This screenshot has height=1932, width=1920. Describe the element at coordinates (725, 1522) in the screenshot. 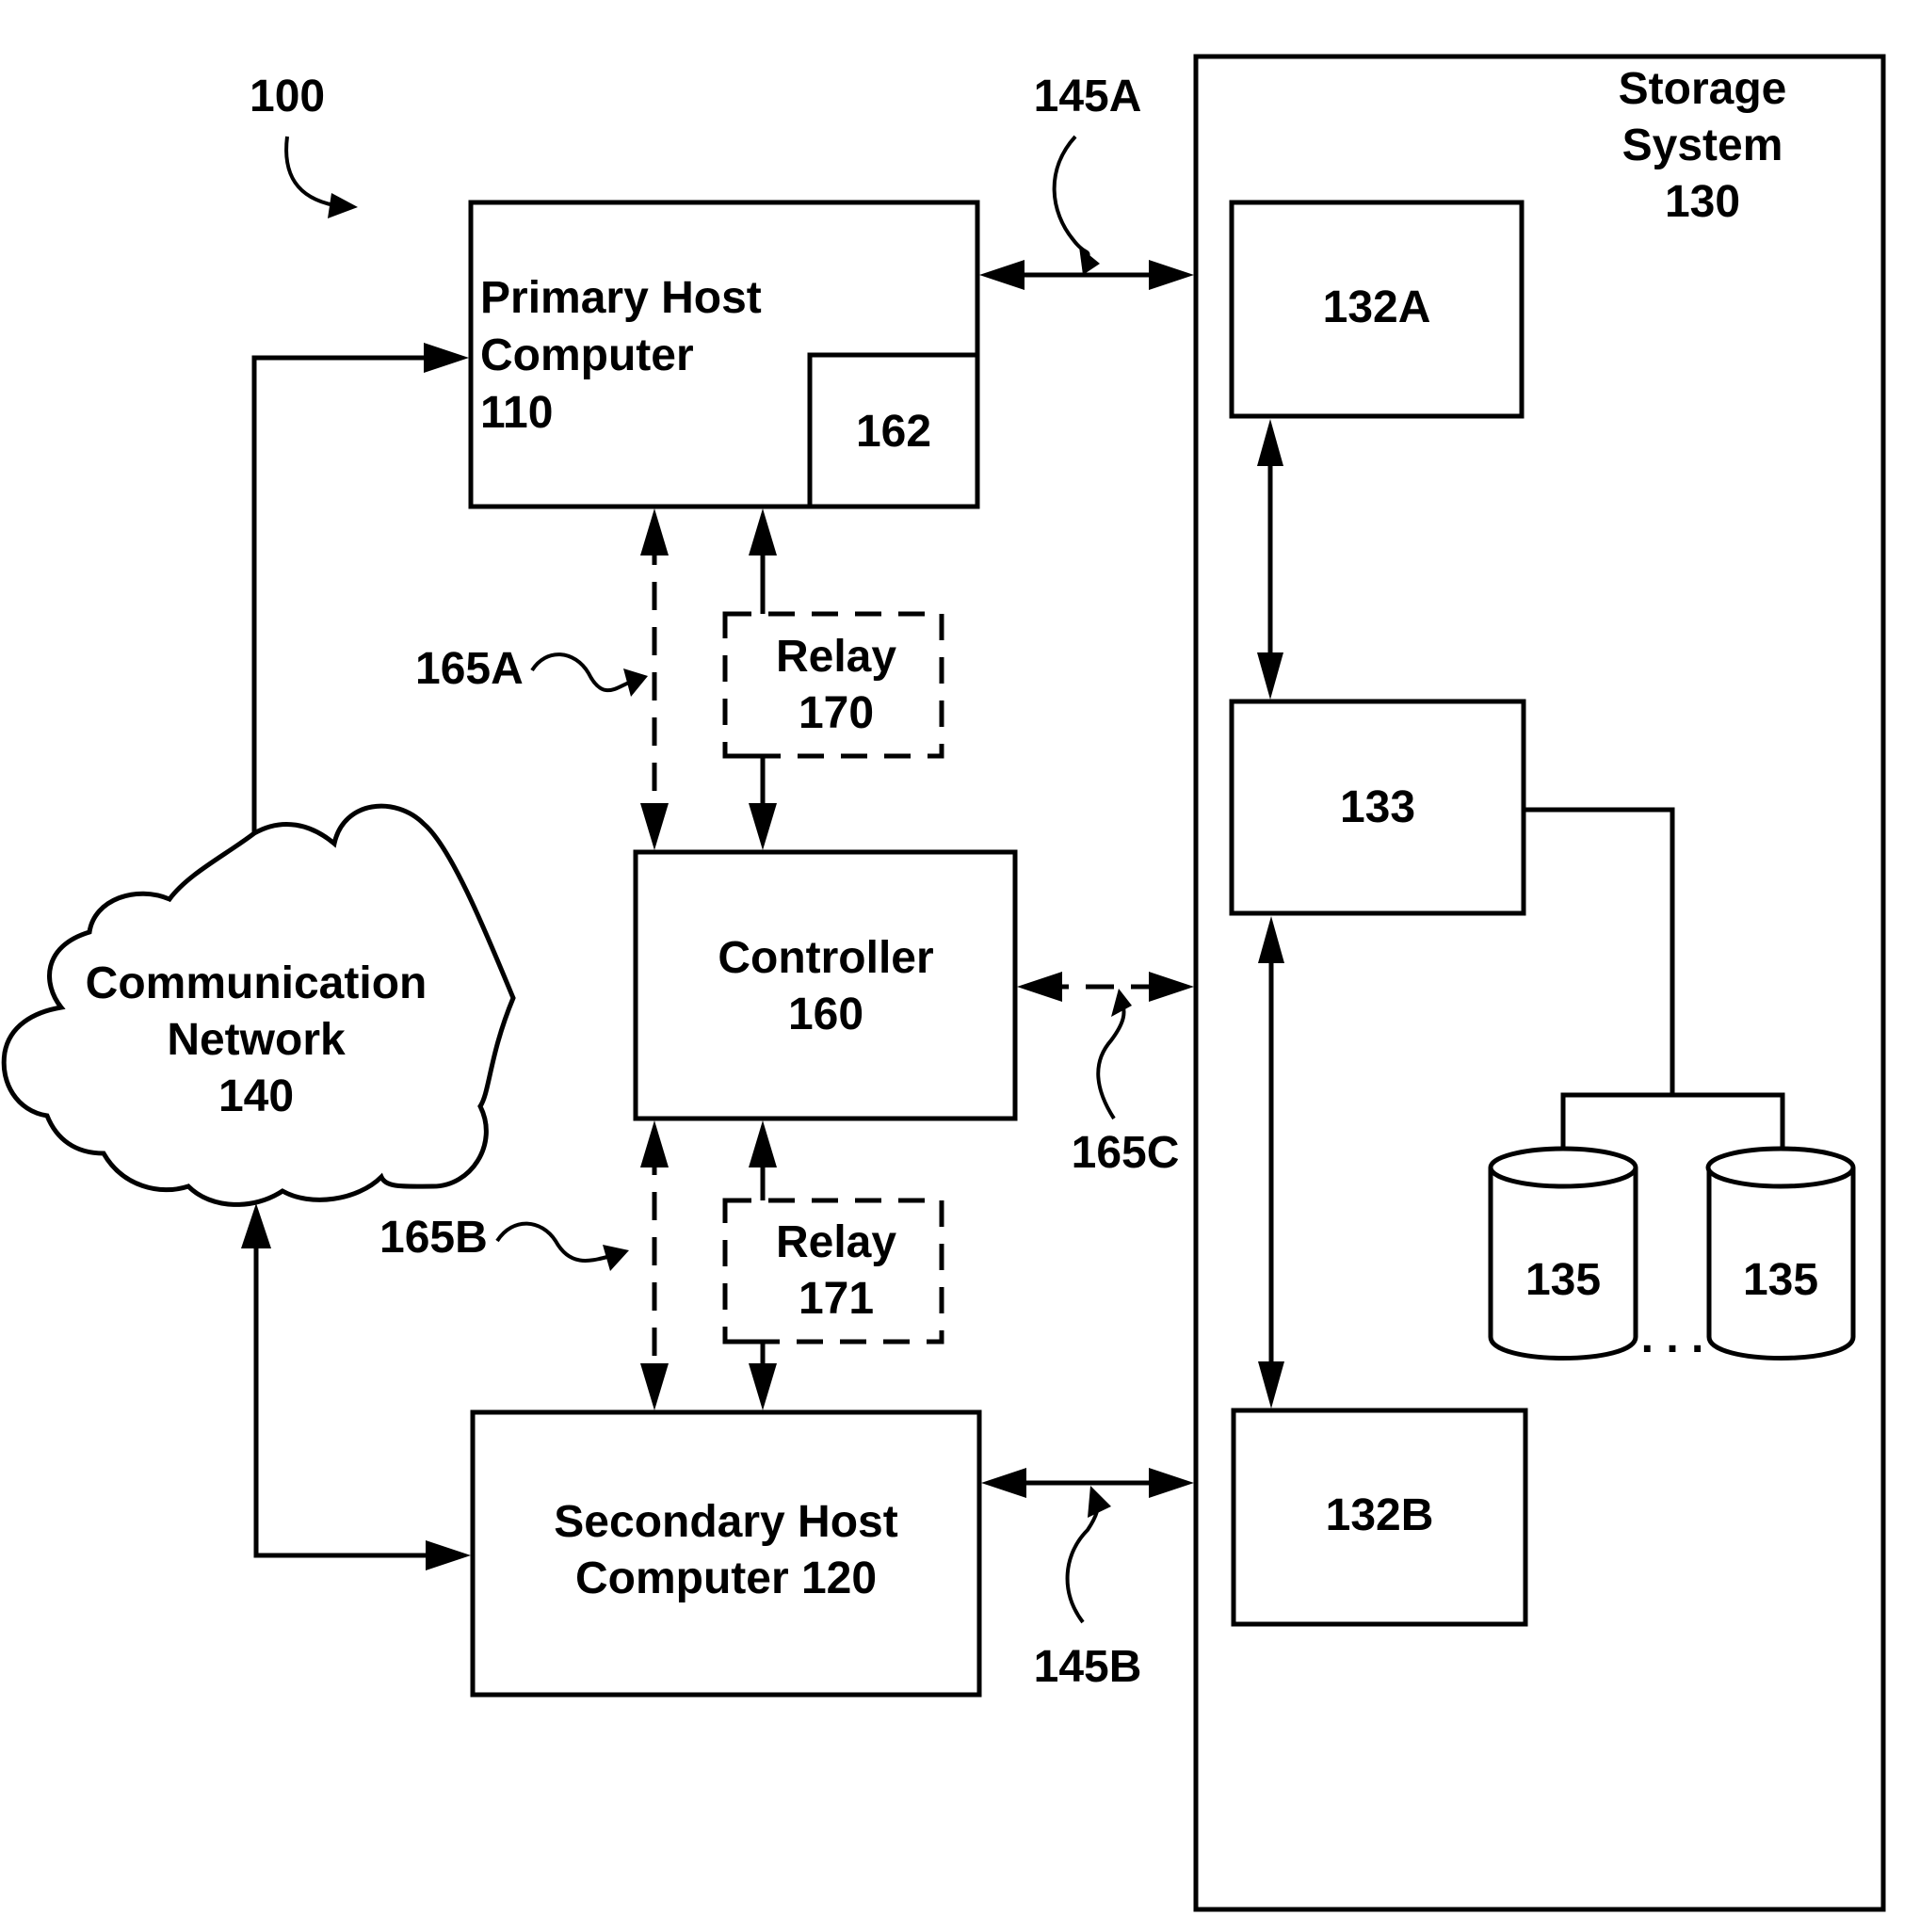

I see `secondary-host-label-line1: Secondary Host` at that location.